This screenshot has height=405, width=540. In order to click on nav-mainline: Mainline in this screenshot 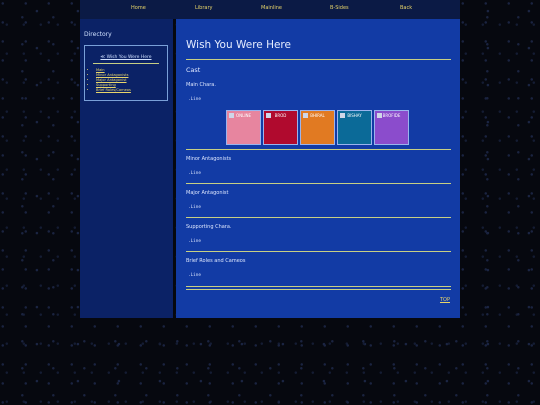, I will do `click(271, 8)`.